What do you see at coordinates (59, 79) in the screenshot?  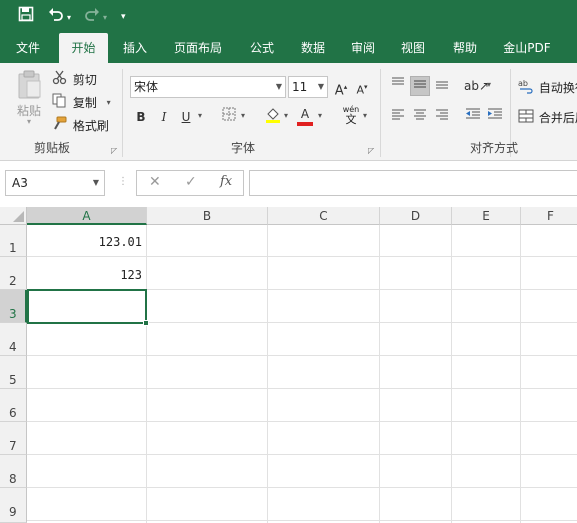 I see `scissors-icon` at bounding box center [59, 79].